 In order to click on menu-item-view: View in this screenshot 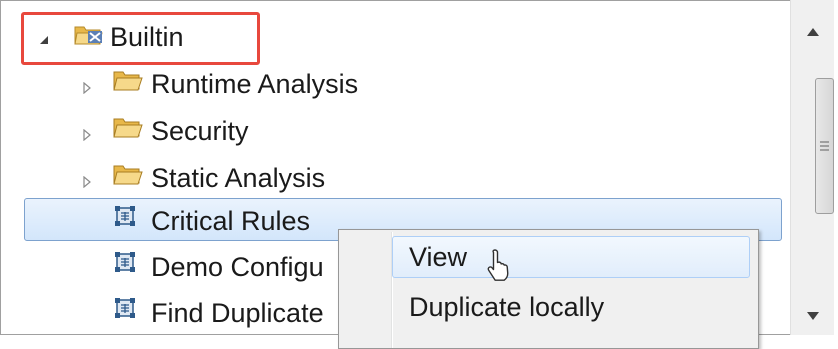, I will do `click(571, 257)`.